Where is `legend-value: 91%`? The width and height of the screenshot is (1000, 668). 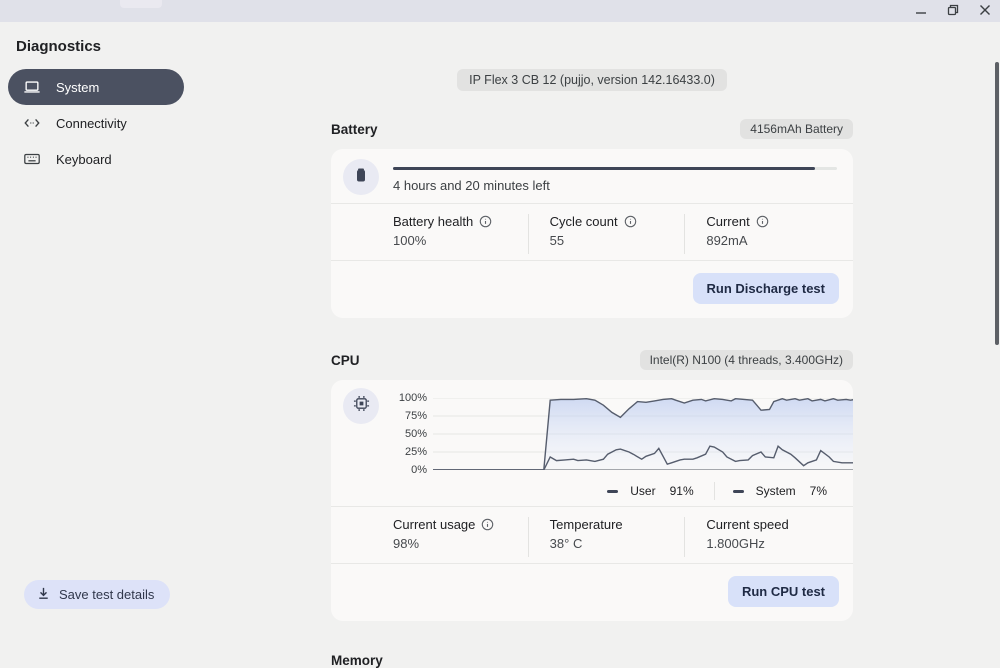
legend-value: 91% is located at coordinates (681, 491).